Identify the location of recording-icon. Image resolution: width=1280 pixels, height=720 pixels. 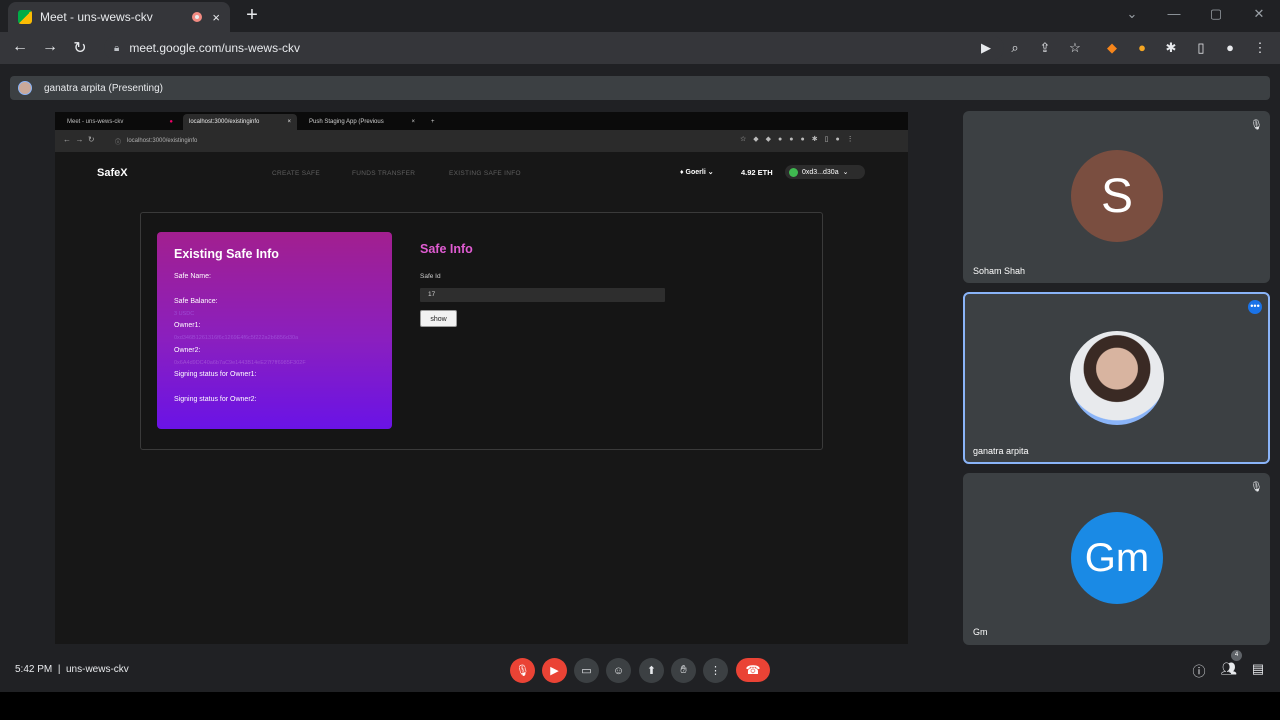
(197, 17).